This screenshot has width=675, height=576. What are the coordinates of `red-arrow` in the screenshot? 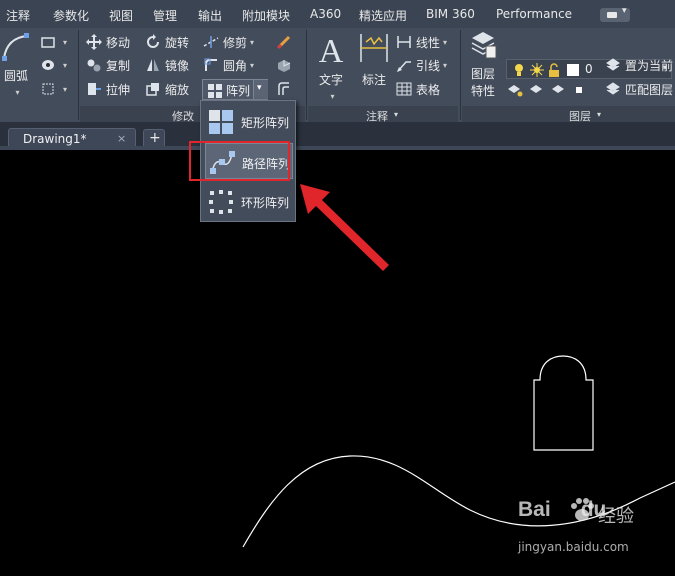 It's located at (344, 227).